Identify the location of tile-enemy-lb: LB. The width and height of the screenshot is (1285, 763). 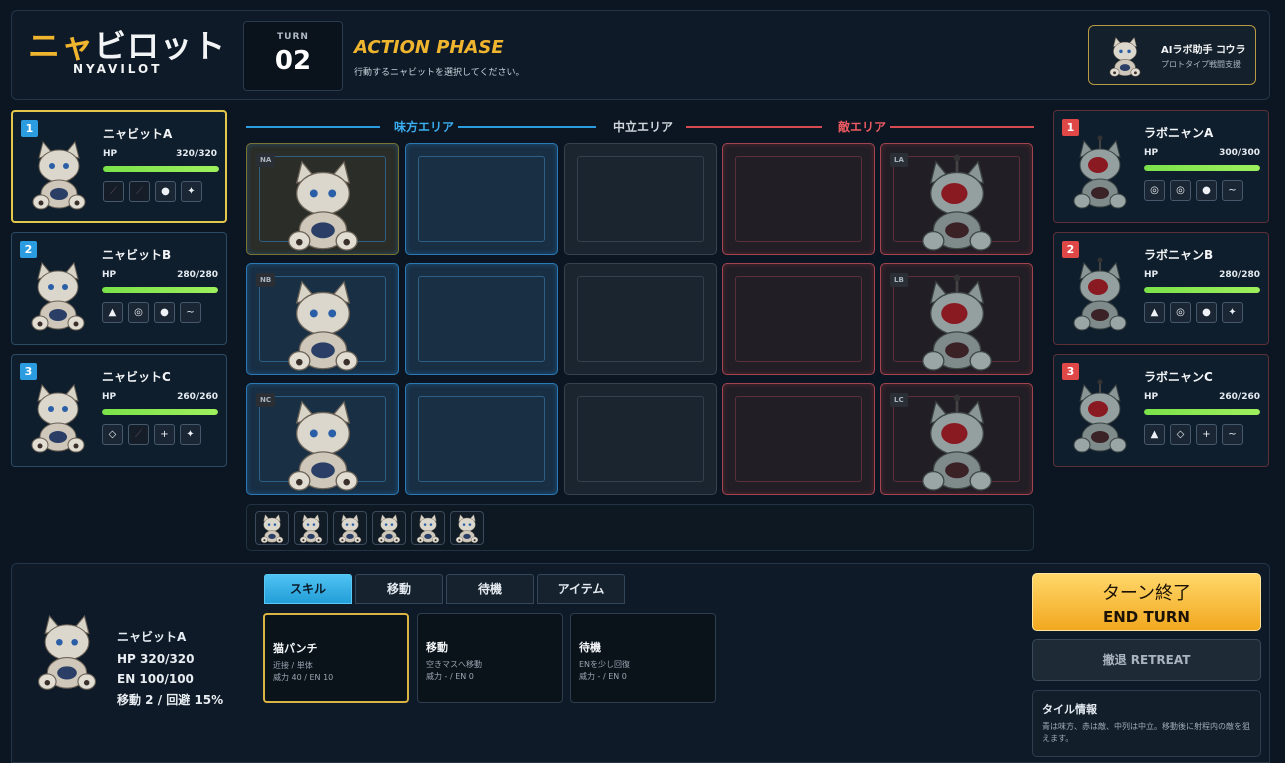
(956, 319).